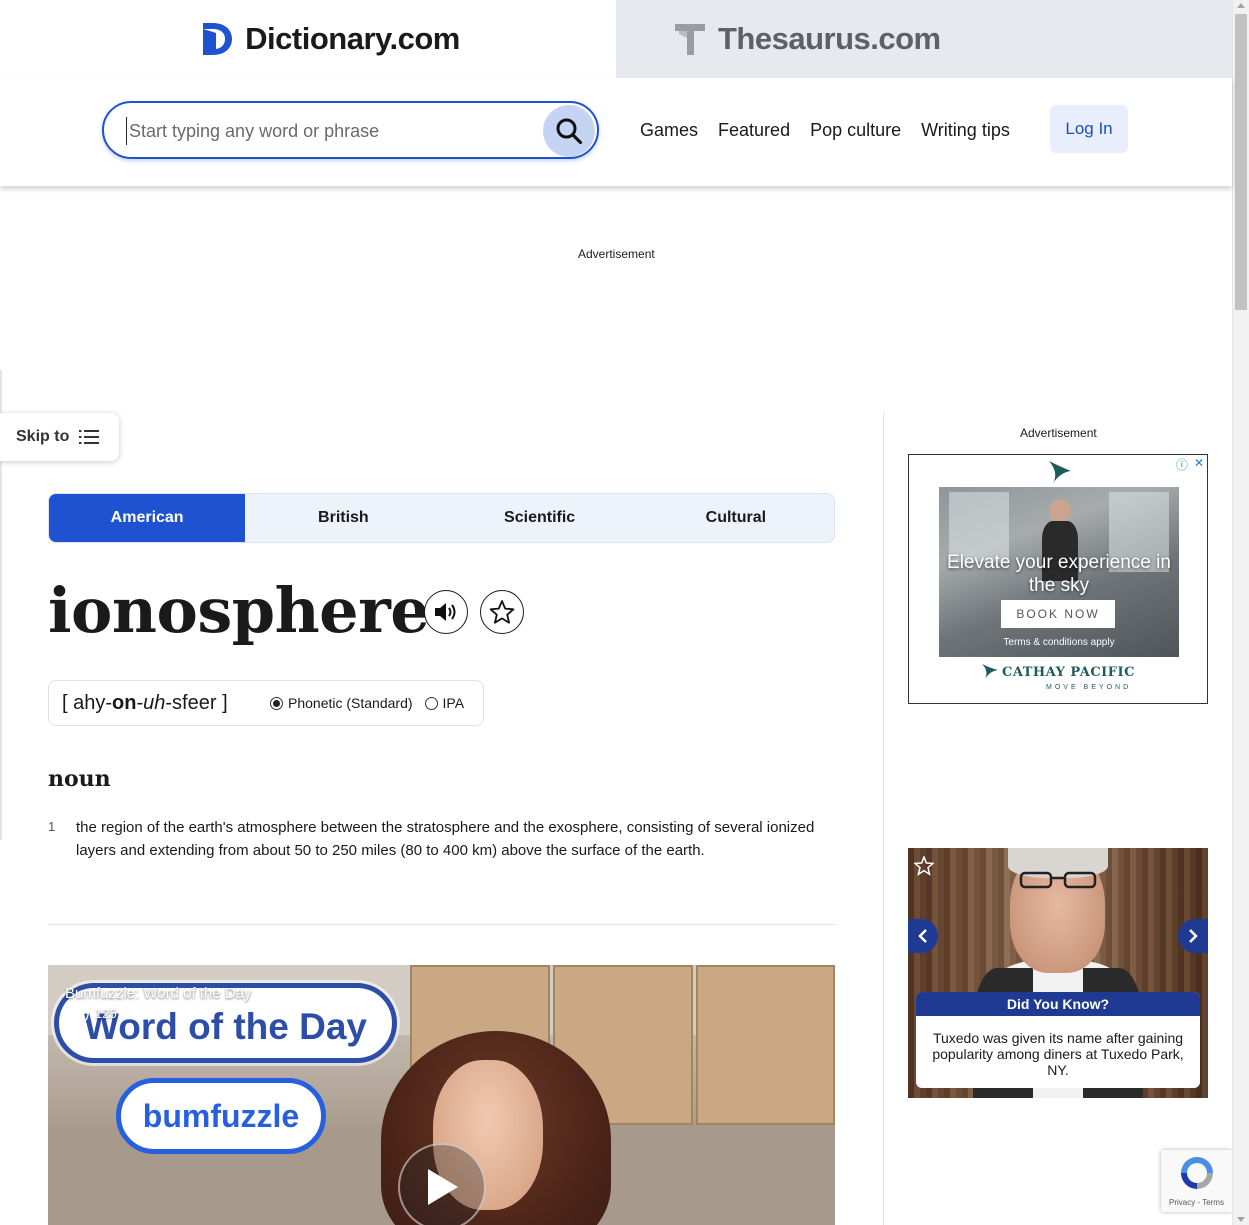 The image size is (1249, 1225). I want to click on phonetic-radio: Phonetic (Standard), so click(341, 703).